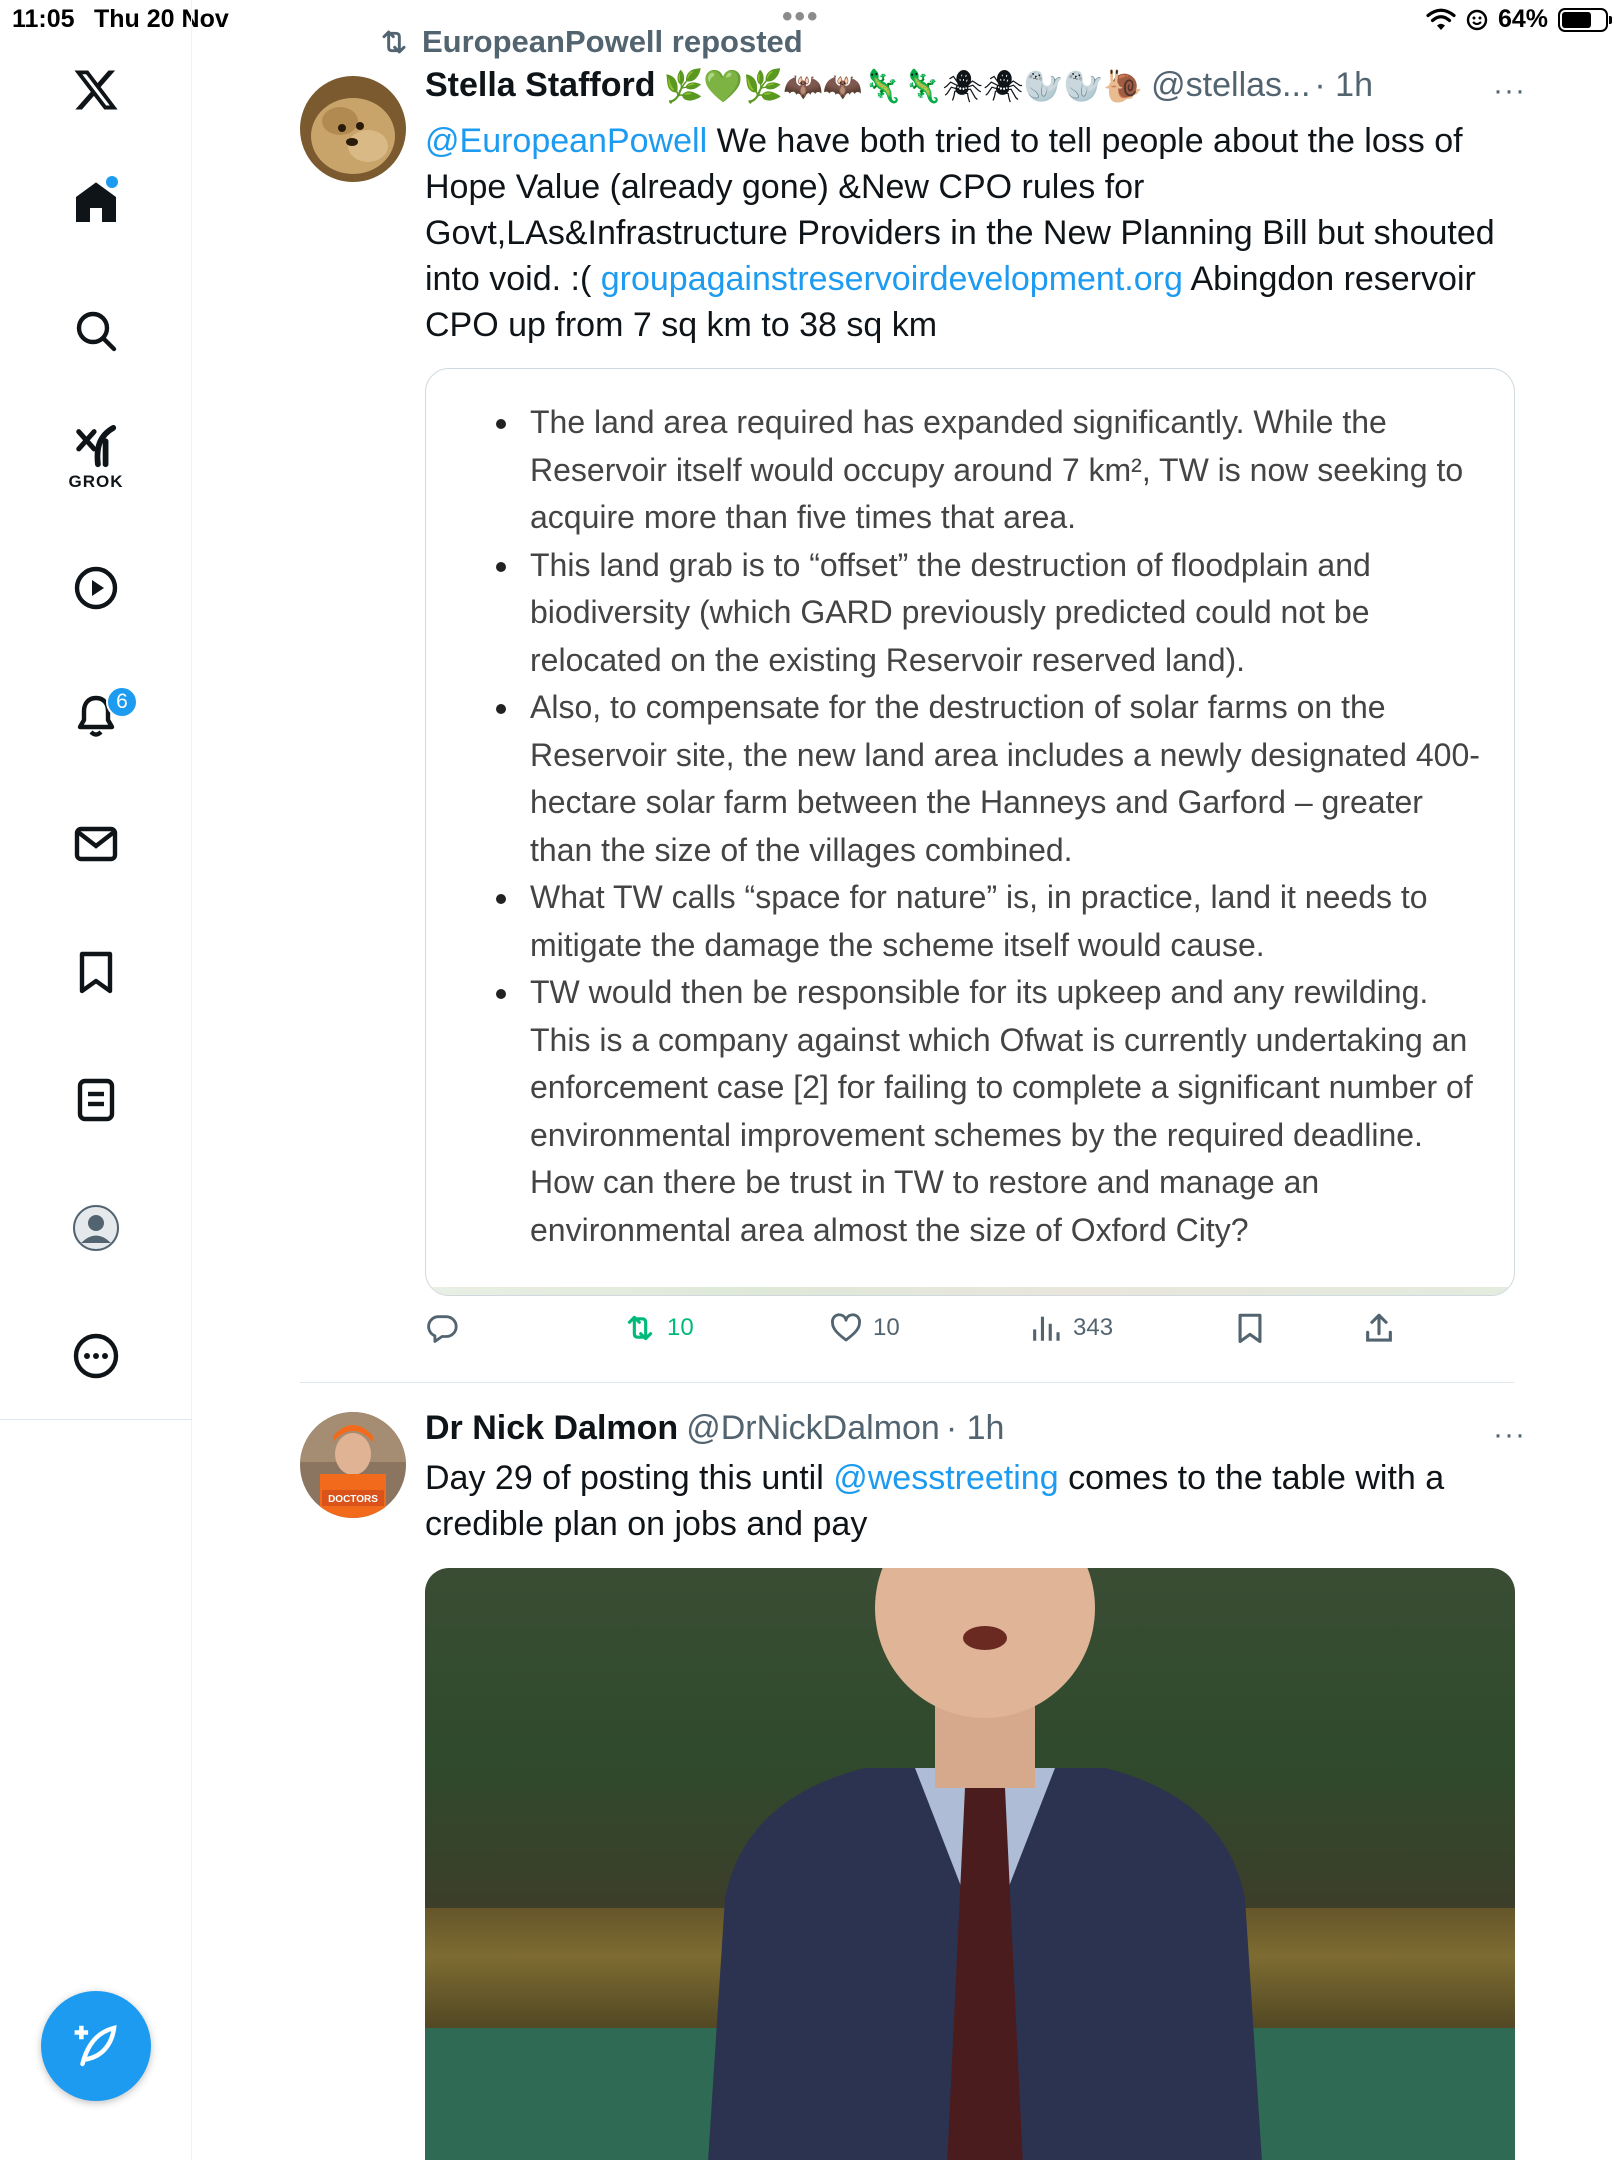 This screenshot has height=2160, width=1620. What do you see at coordinates (1441, 19) in the screenshot?
I see `wifi-icon` at bounding box center [1441, 19].